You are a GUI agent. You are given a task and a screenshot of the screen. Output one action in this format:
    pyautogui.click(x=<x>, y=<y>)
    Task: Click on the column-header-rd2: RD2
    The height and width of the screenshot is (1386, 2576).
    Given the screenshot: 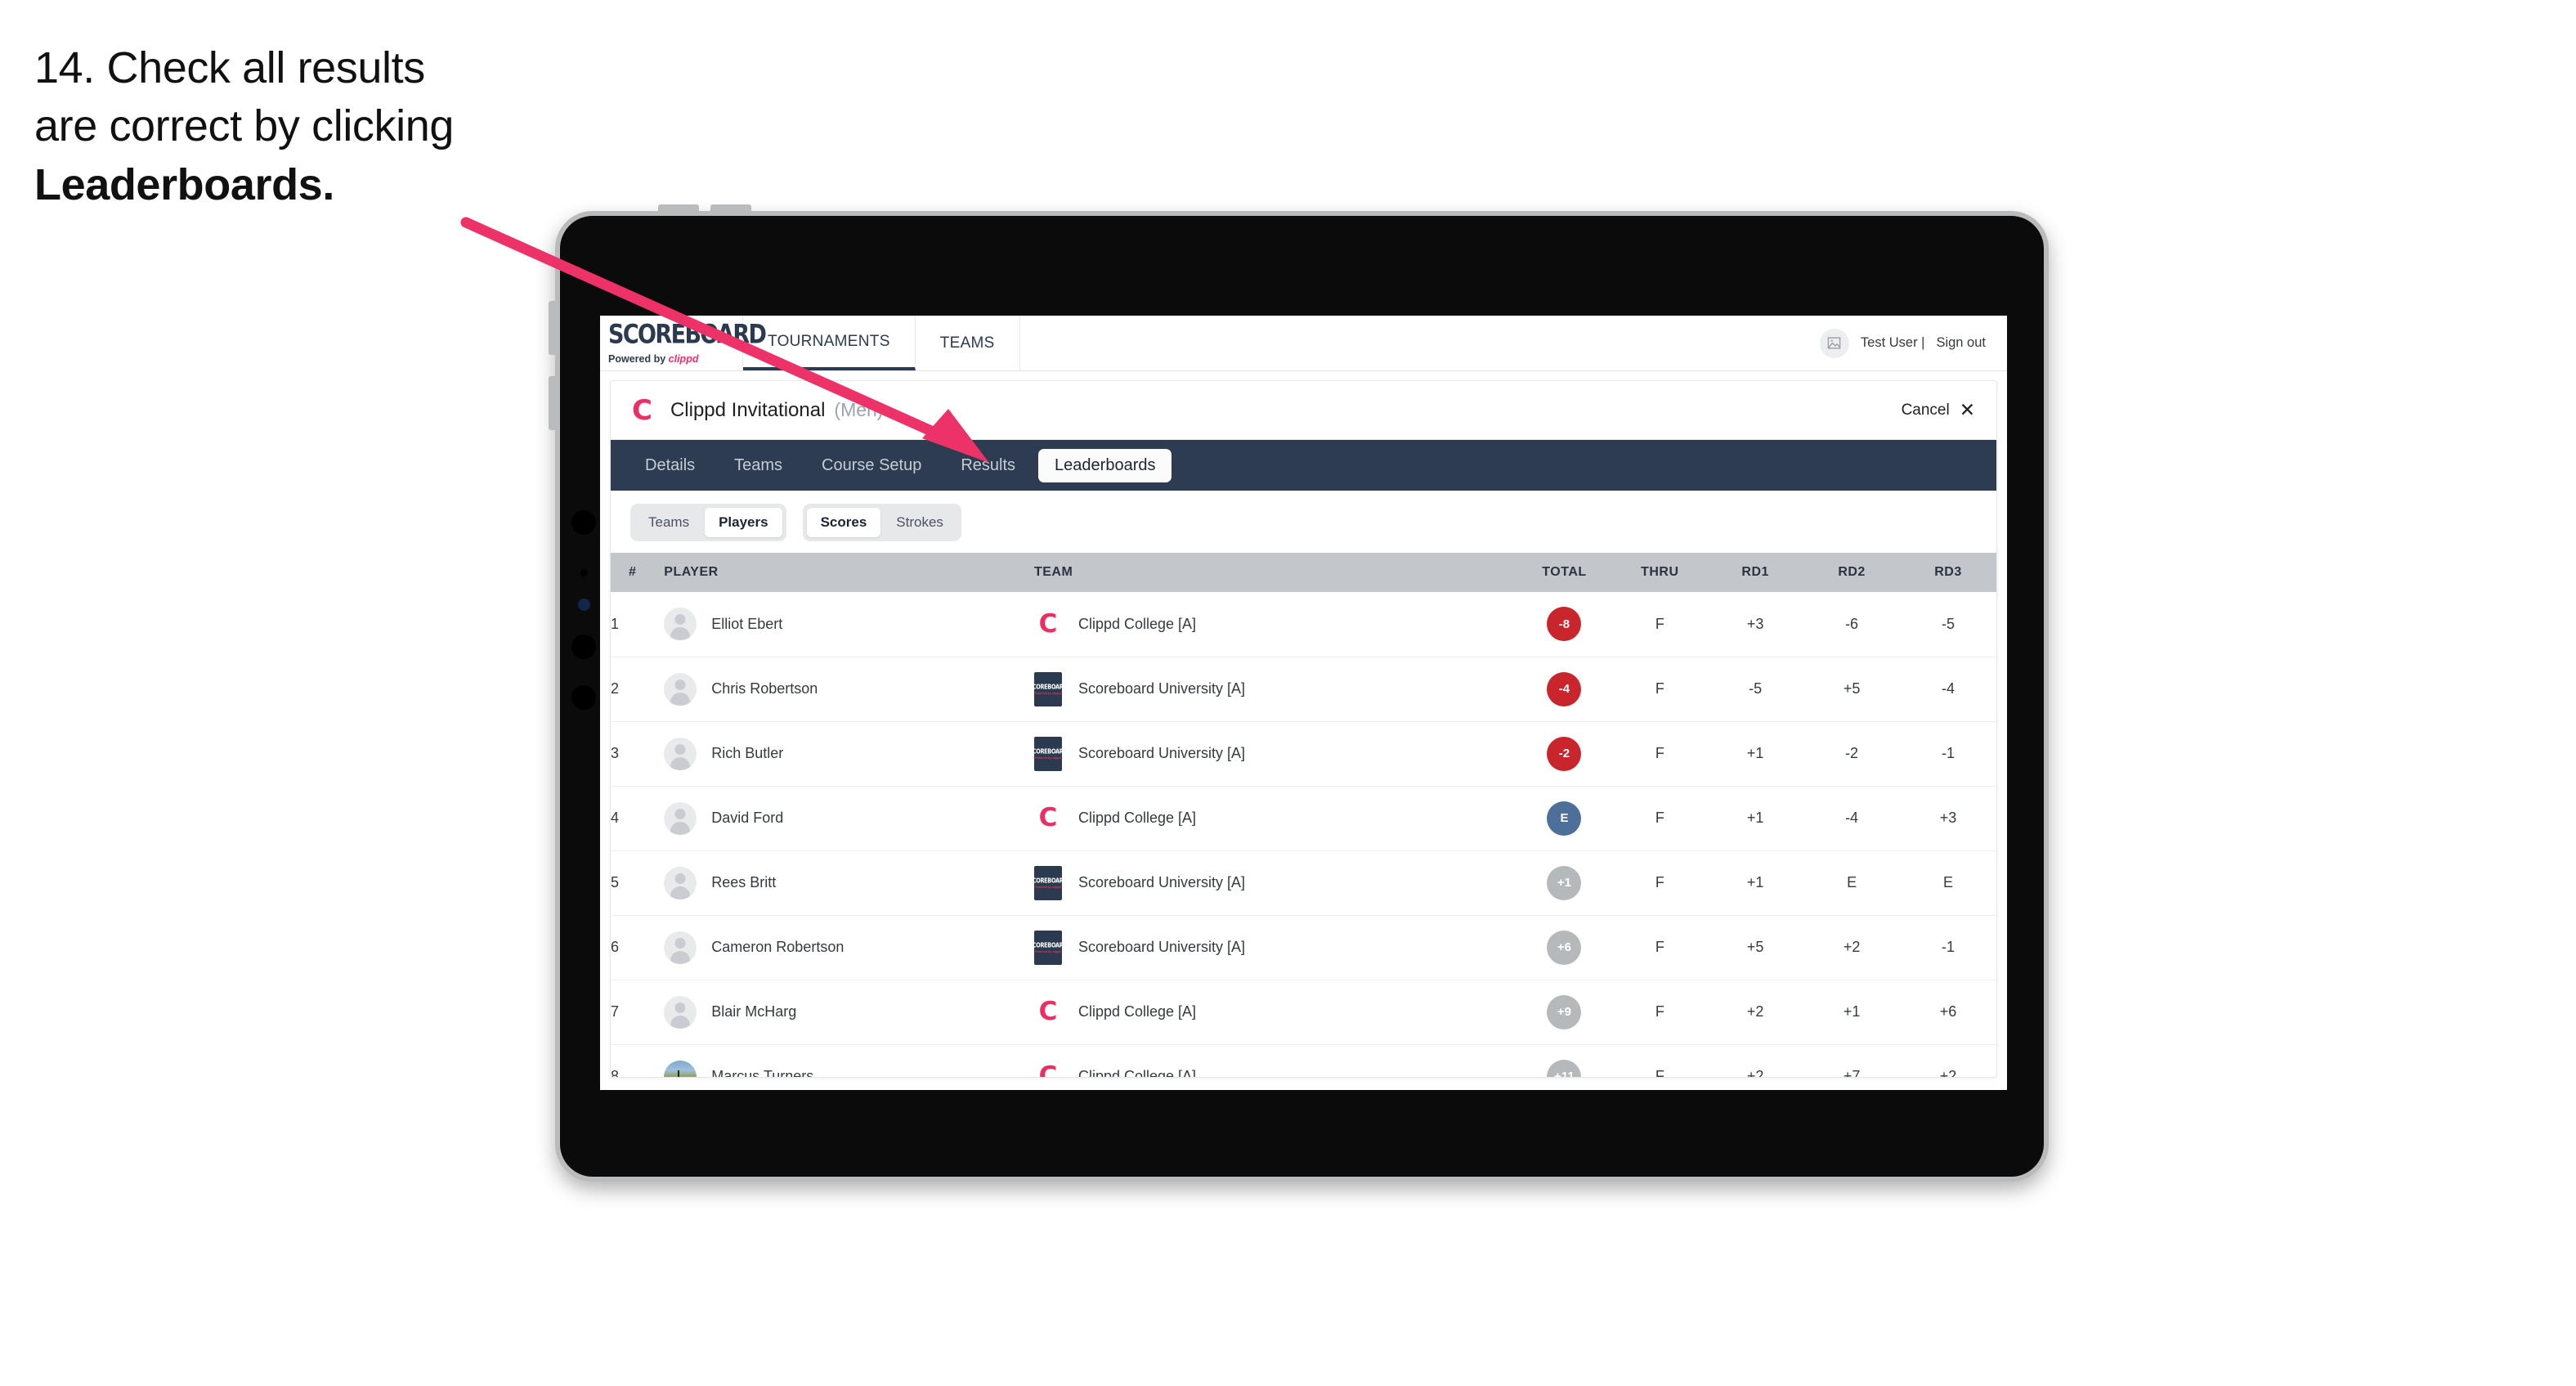 What is the action you would take?
    pyautogui.click(x=1852, y=572)
    